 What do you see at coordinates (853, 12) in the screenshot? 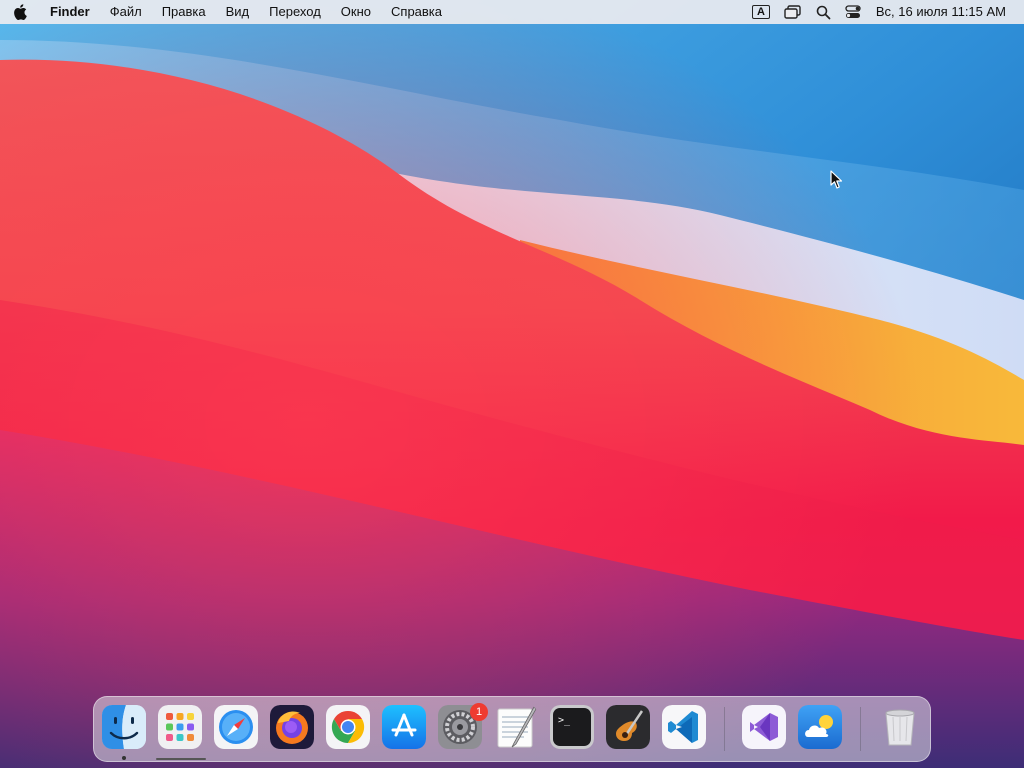
I see `control-center-icon` at bounding box center [853, 12].